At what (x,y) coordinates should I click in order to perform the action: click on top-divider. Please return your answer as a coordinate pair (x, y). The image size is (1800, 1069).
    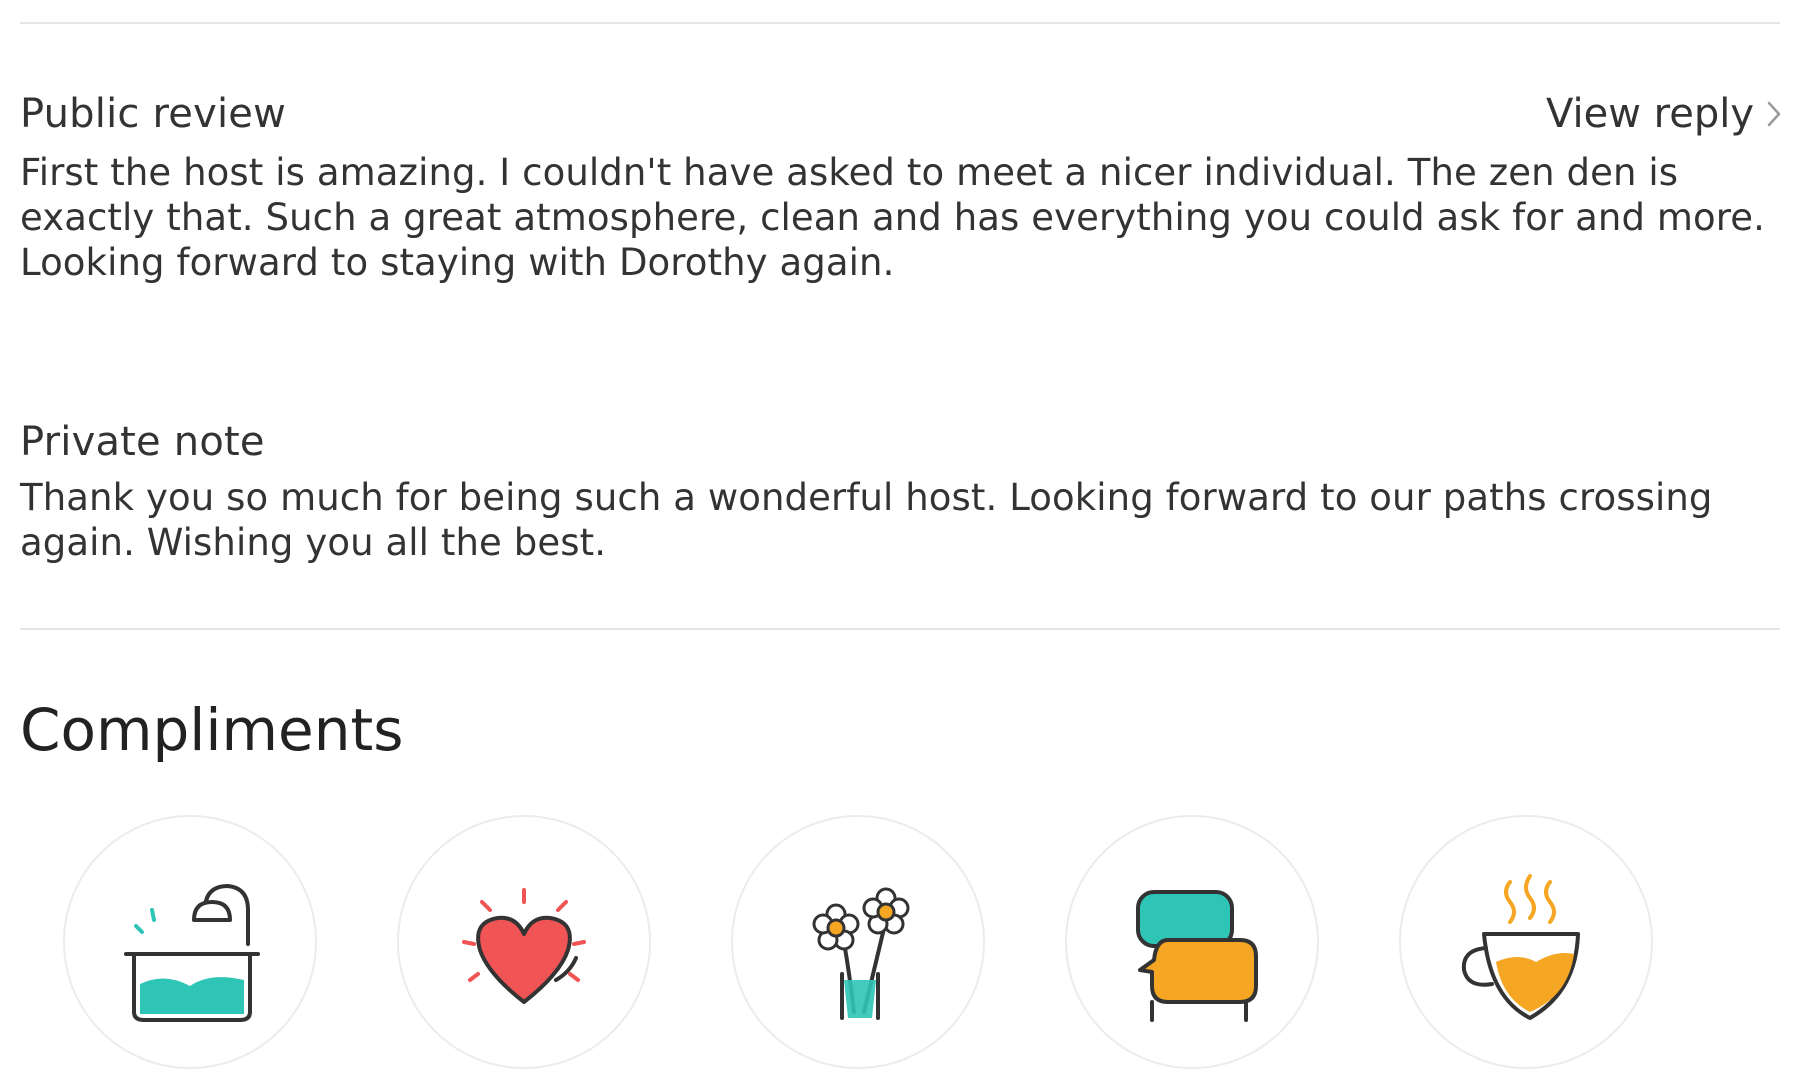
    Looking at the image, I should click on (900, 23).